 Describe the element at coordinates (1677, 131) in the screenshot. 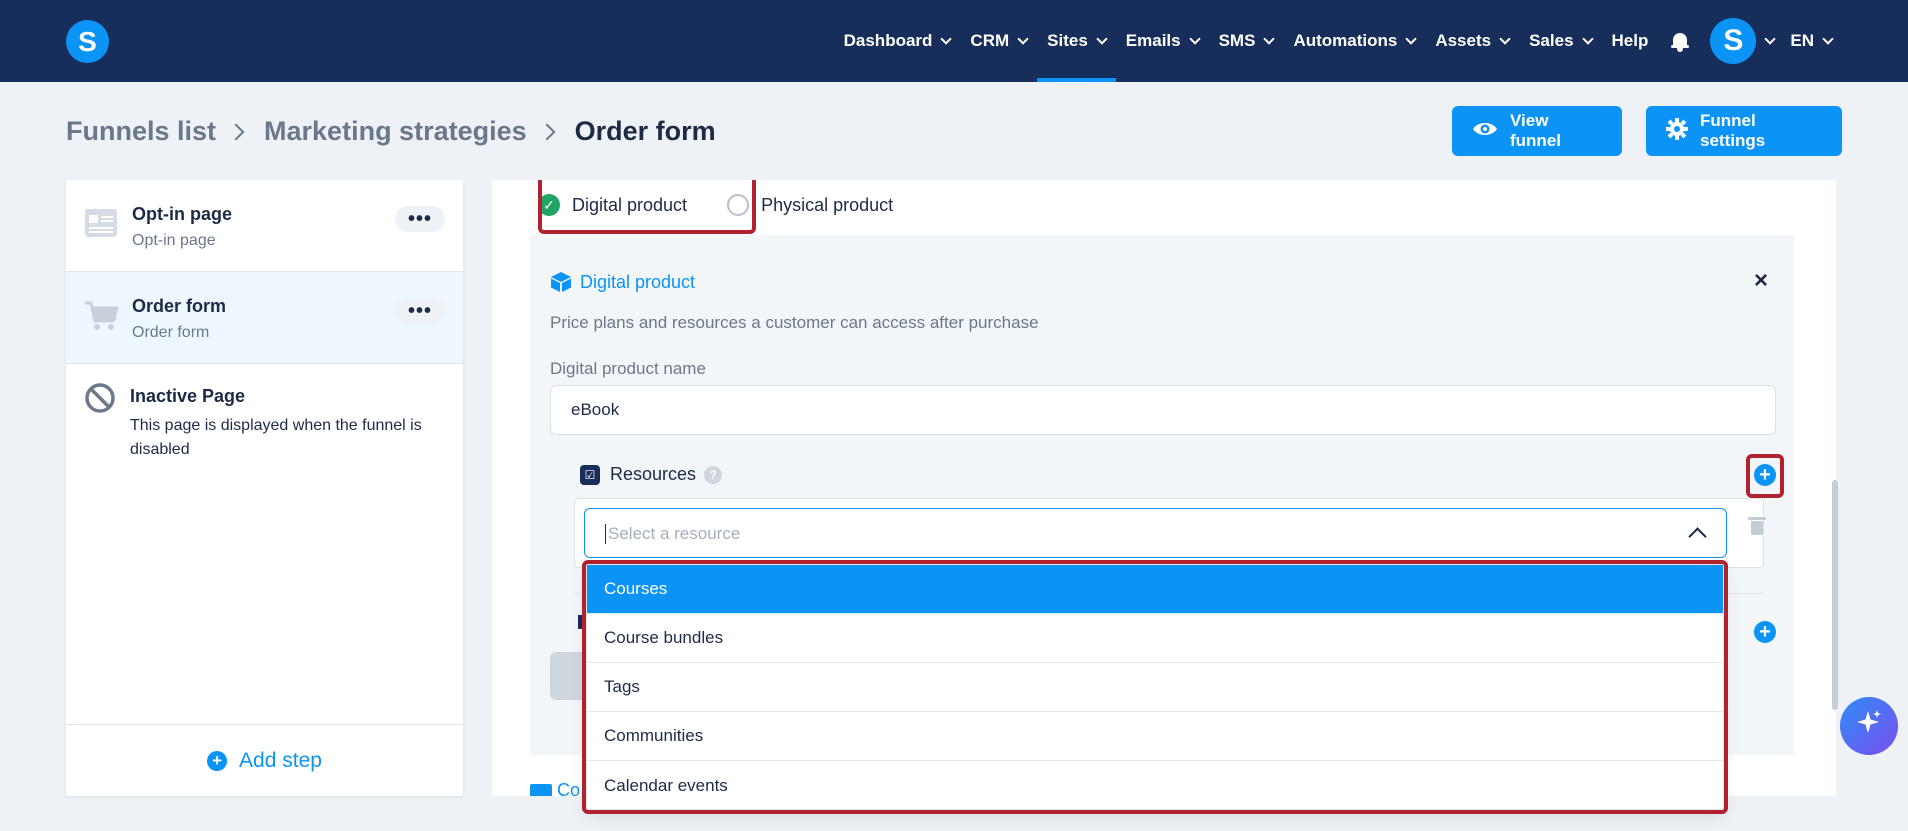

I see `gear-icon` at that location.